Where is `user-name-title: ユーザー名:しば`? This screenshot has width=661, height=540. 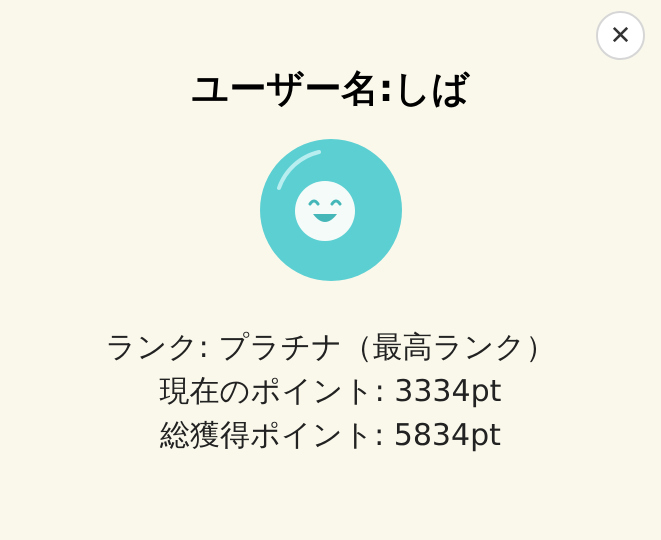
user-name-title: ユーザー名:しば is located at coordinates (331, 89).